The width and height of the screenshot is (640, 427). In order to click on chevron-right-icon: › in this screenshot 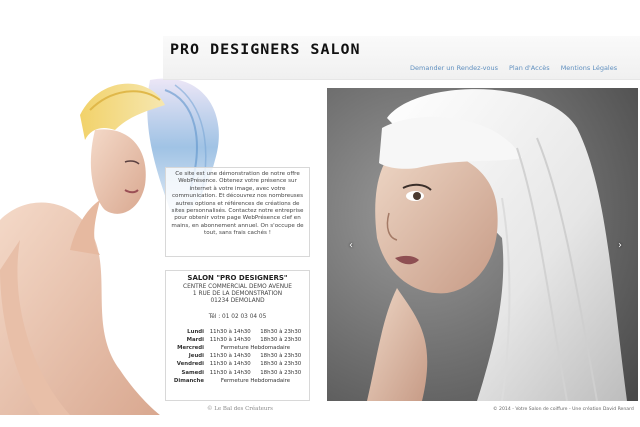, I will do `click(620, 245)`.